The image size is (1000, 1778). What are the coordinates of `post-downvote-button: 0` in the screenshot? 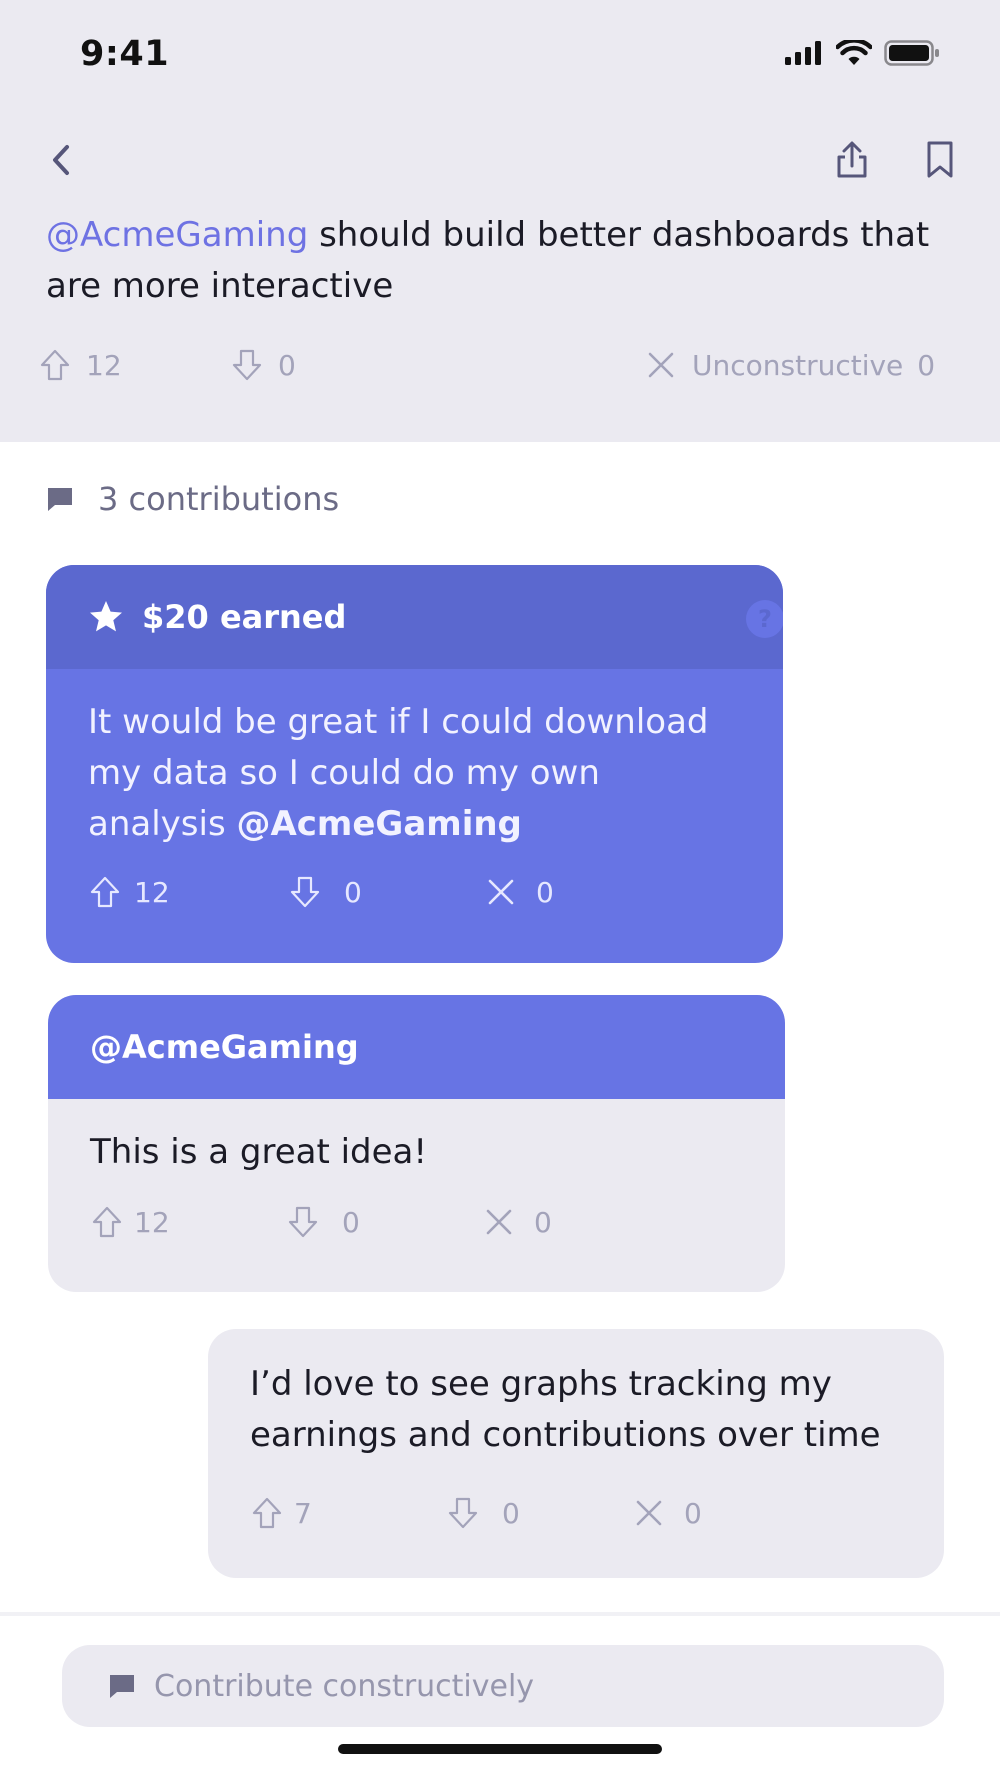 It's located at (263, 365).